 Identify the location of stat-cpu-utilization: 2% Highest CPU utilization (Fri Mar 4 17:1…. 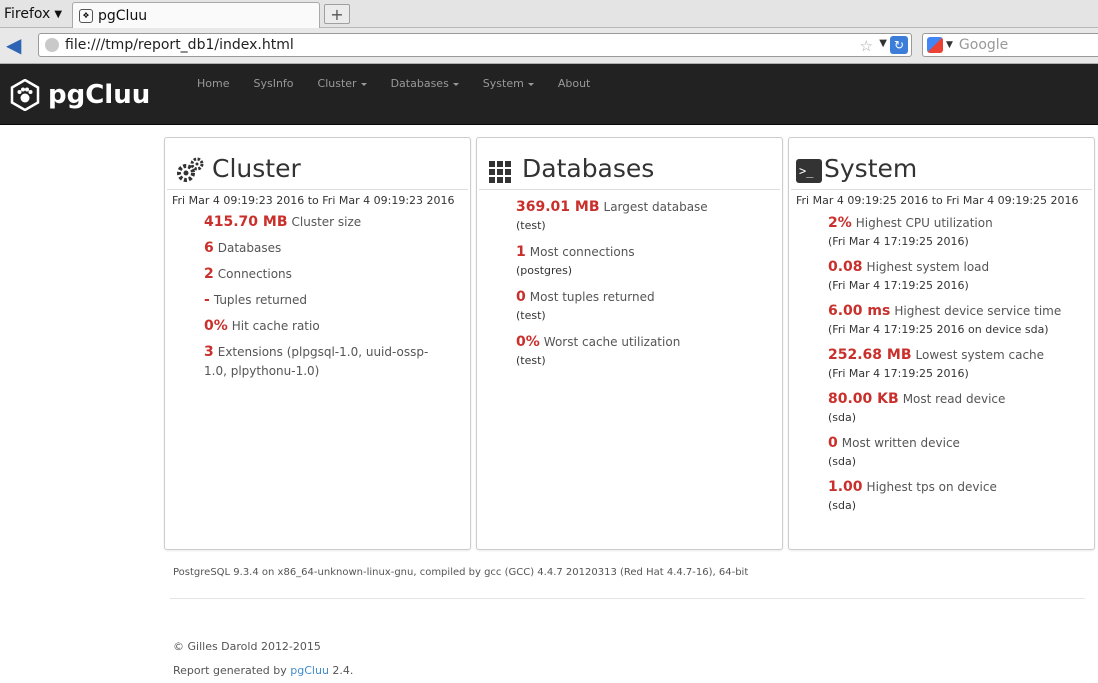
(961, 232).